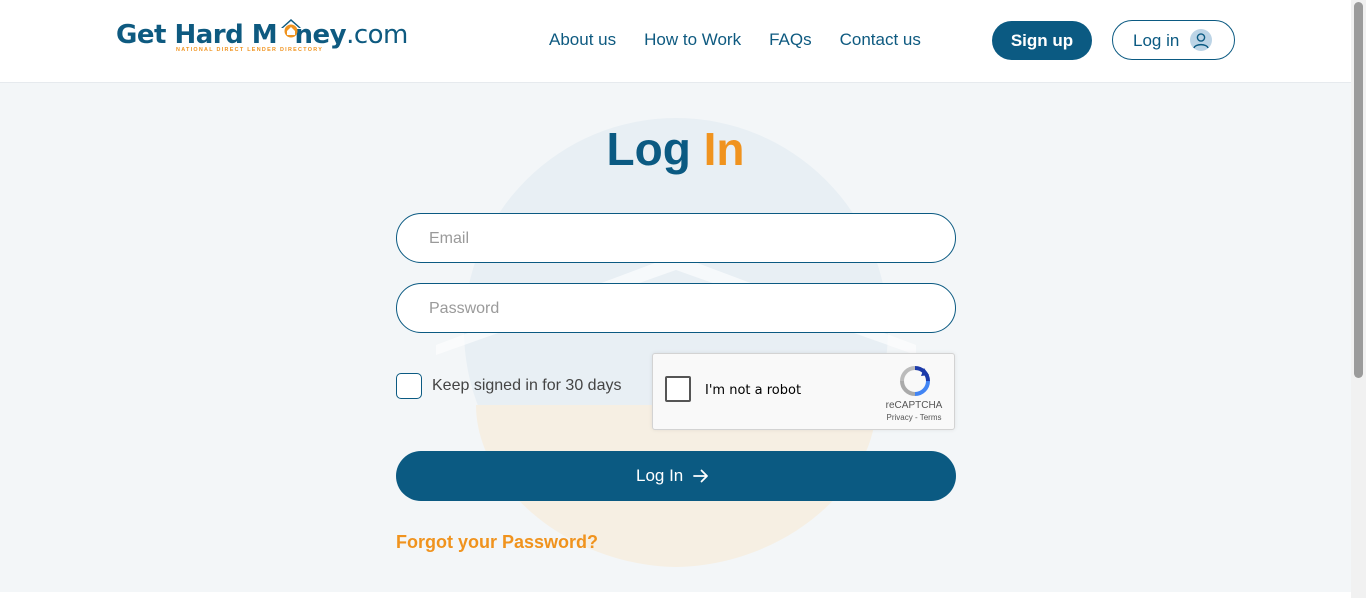 This screenshot has width=1366, height=598. What do you see at coordinates (675, 595) in the screenshot?
I see `footer-edge` at bounding box center [675, 595].